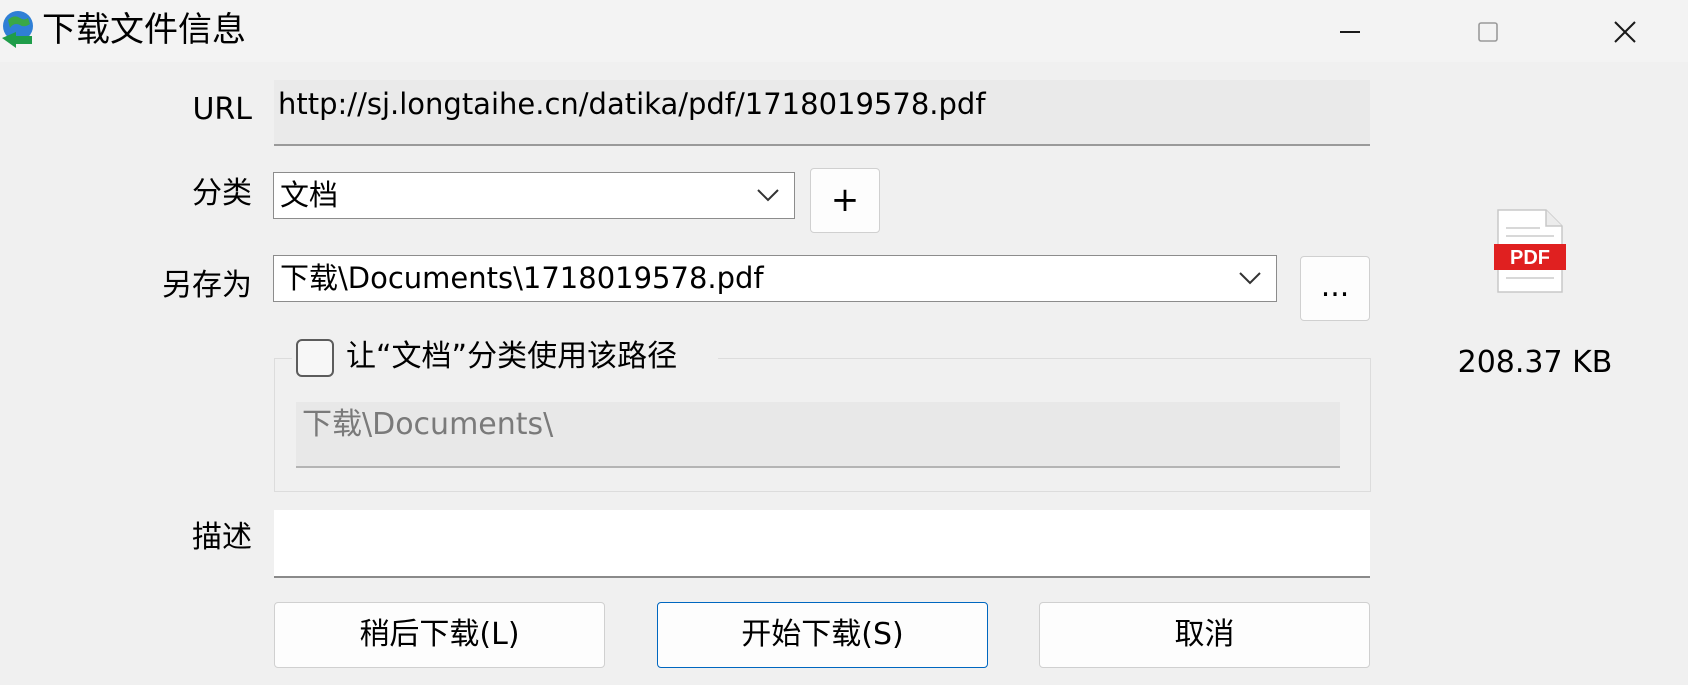 This screenshot has width=1688, height=685. I want to click on use-path-checkbox, so click(315, 358).